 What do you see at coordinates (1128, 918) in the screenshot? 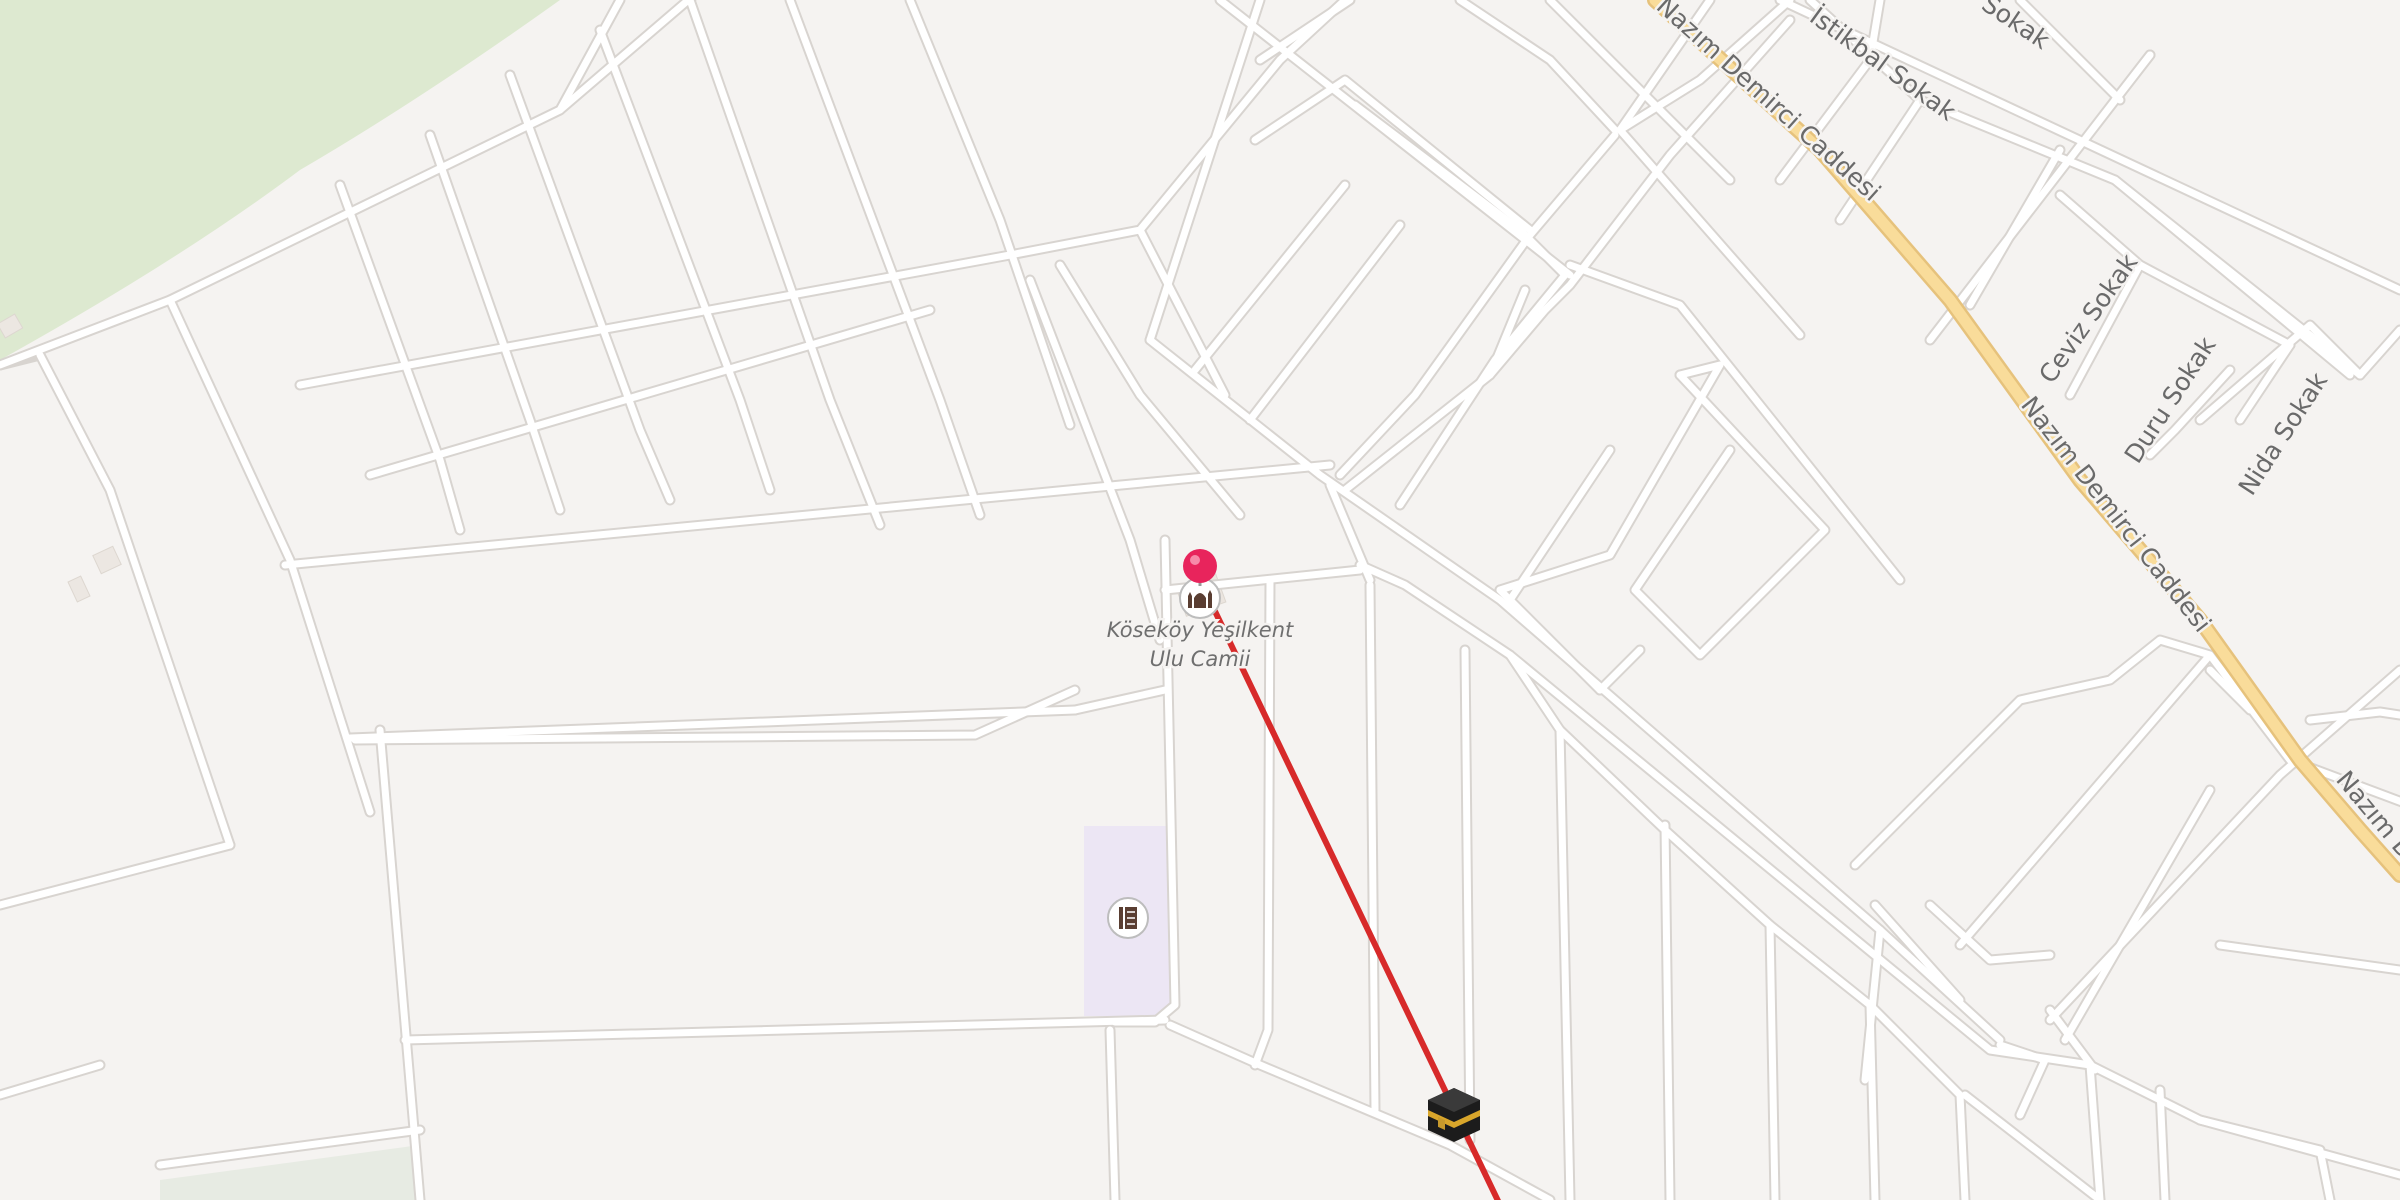
I see `school-icon` at bounding box center [1128, 918].